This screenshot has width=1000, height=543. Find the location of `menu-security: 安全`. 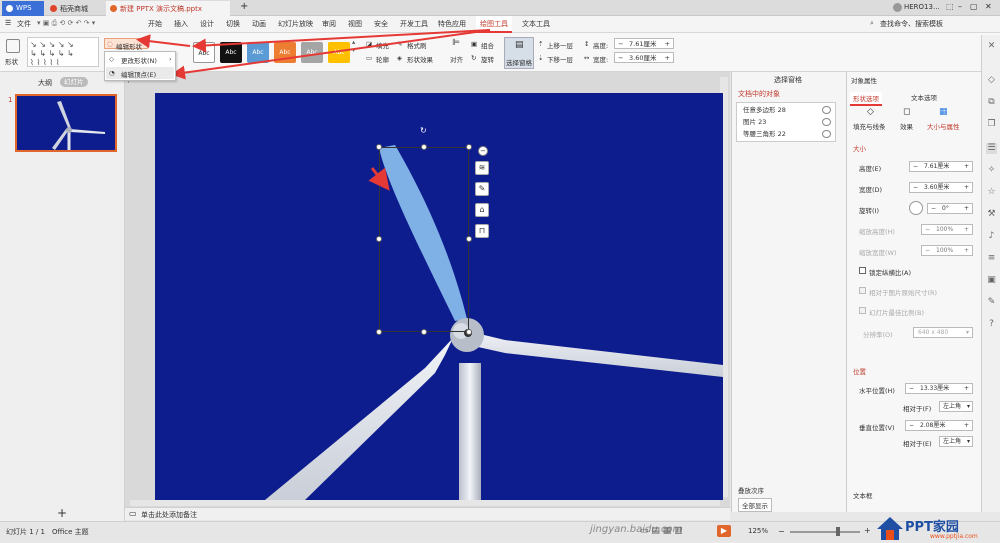

menu-security: 安全 is located at coordinates (381, 24).